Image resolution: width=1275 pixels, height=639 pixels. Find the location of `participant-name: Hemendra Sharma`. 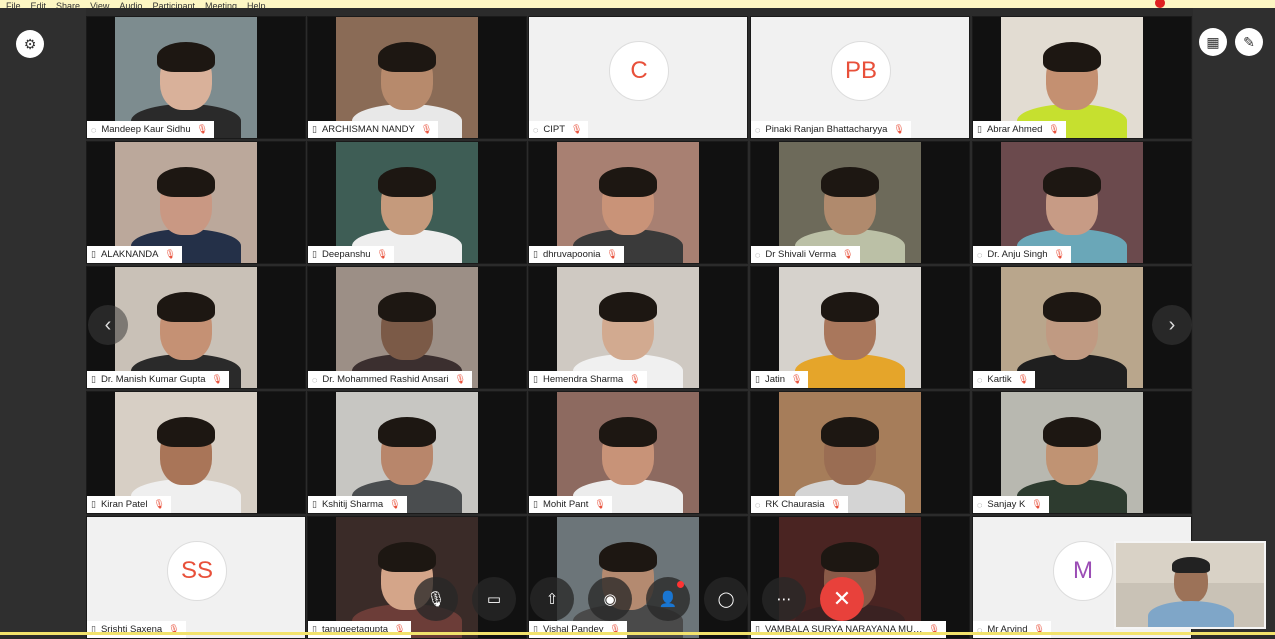

participant-name: Hemendra Sharma is located at coordinates (583, 379).